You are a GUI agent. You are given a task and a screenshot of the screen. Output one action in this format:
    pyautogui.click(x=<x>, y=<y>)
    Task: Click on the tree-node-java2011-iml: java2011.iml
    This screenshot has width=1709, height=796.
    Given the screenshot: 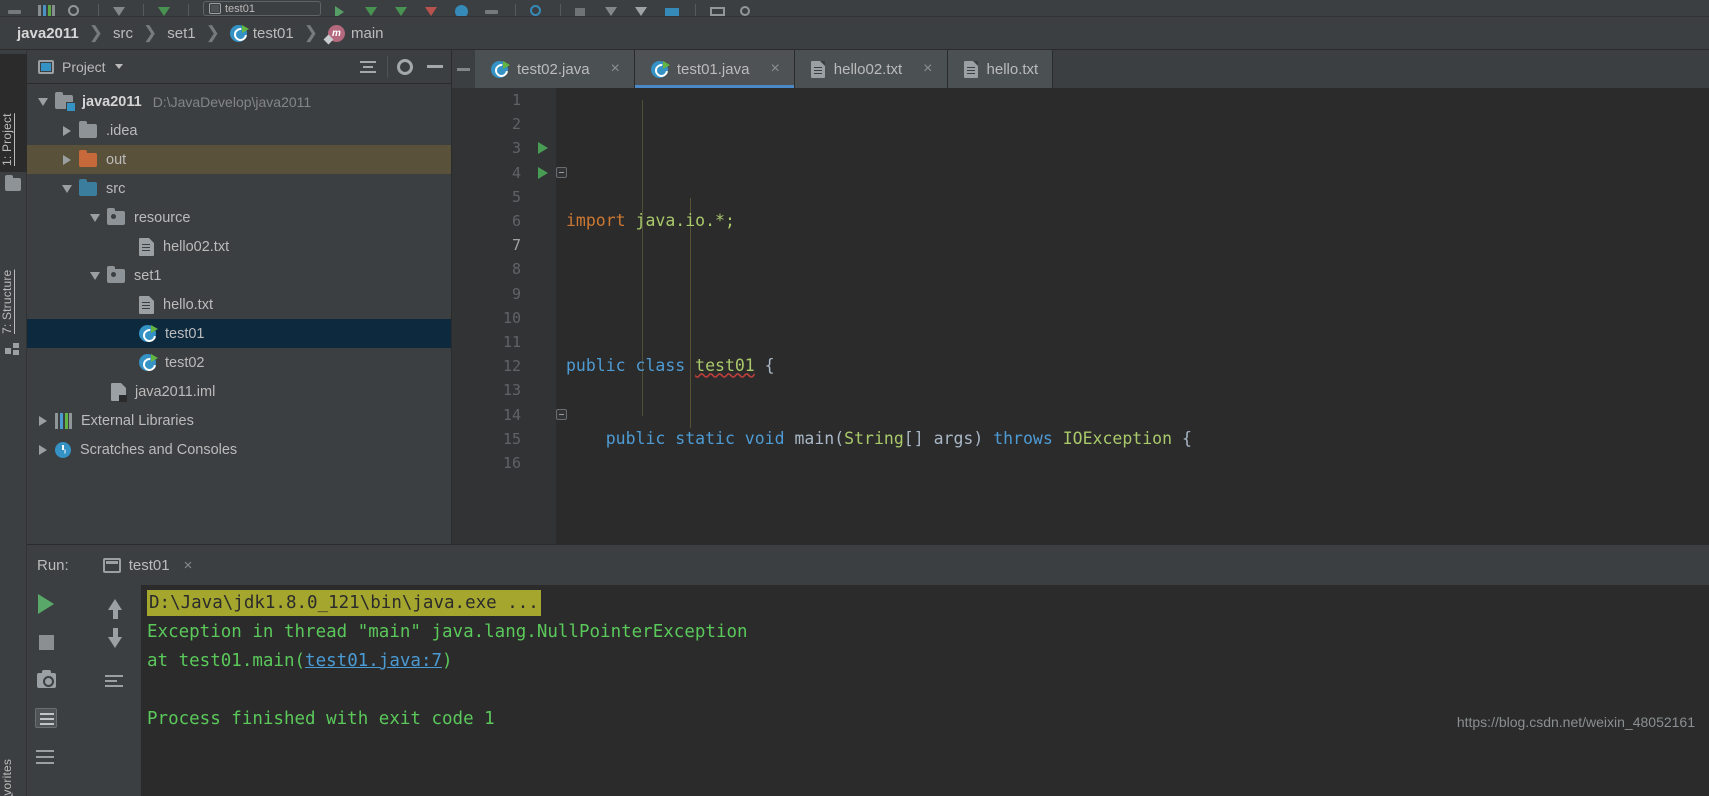 What is the action you would take?
    pyautogui.click(x=239, y=391)
    